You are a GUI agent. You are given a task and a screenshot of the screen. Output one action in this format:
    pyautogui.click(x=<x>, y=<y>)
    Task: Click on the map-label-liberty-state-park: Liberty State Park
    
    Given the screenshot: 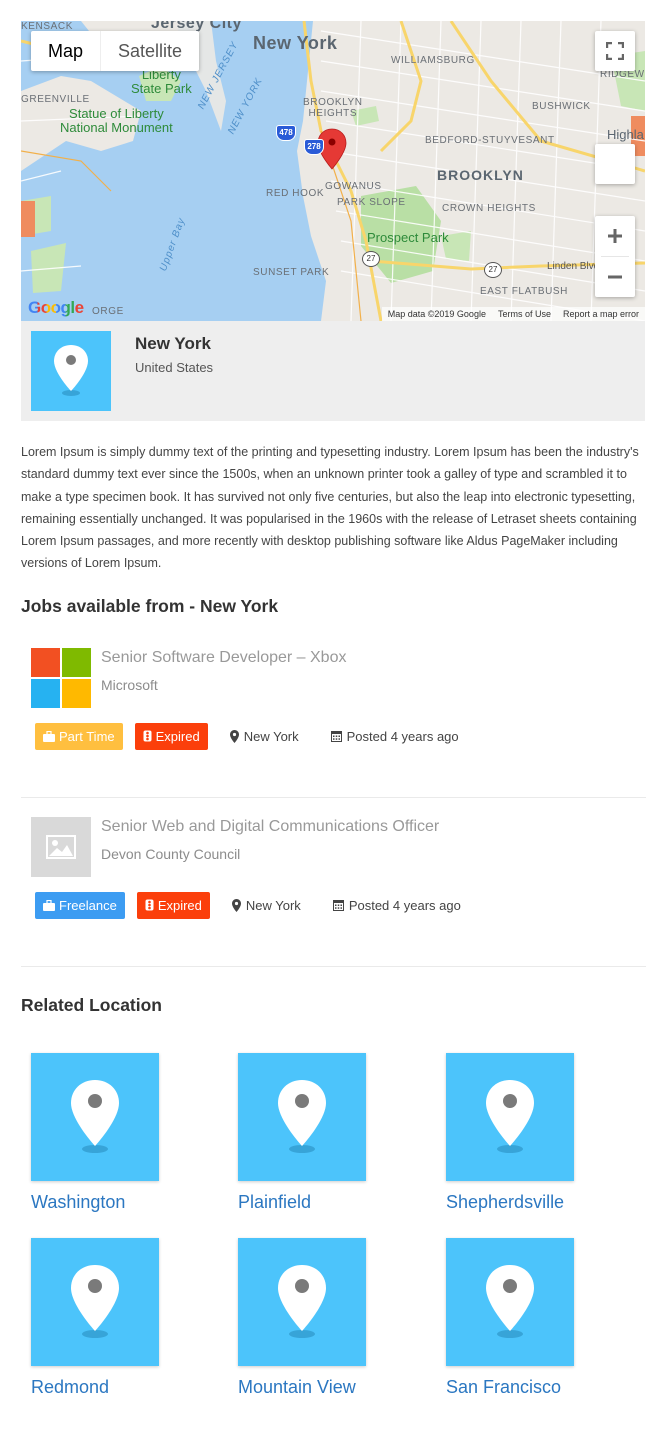 What is the action you would take?
    pyautogui.click(x=161, y=81)
    